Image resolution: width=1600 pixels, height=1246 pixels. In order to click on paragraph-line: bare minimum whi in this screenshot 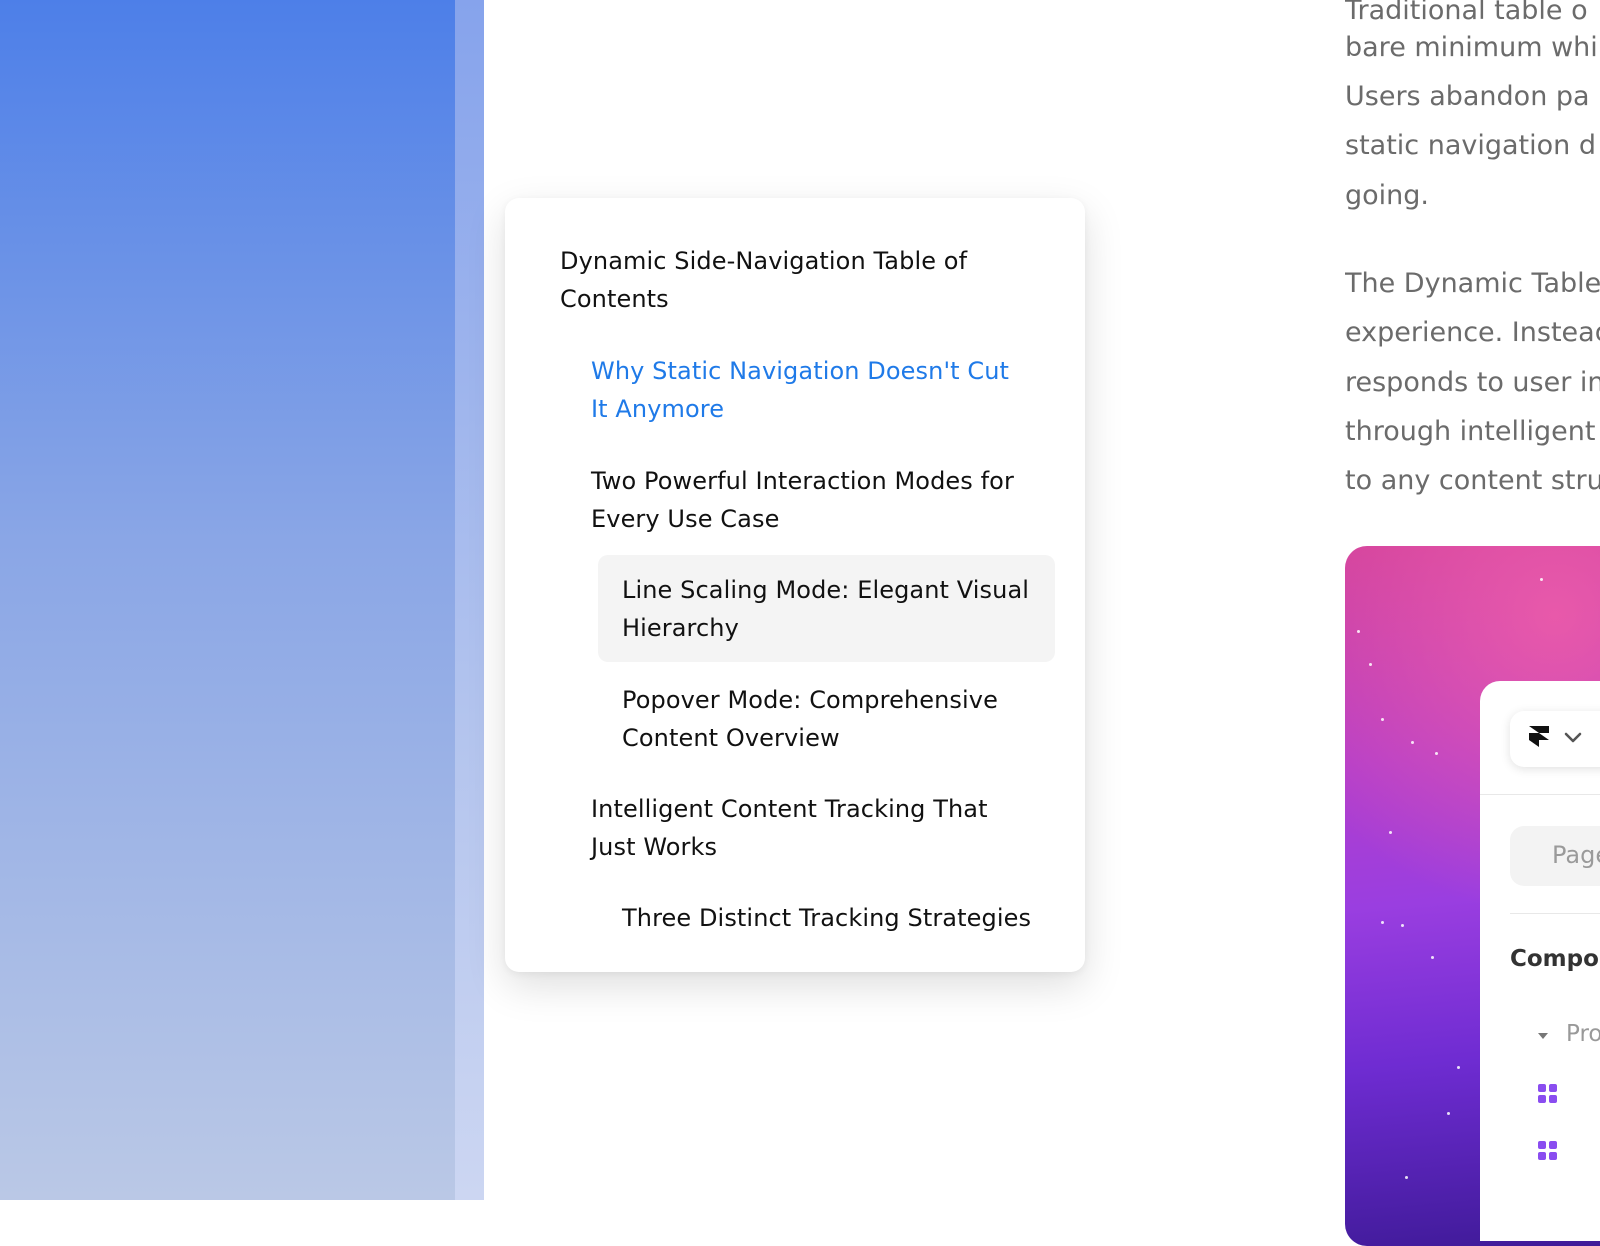, I will do `click(1471, 47)`.